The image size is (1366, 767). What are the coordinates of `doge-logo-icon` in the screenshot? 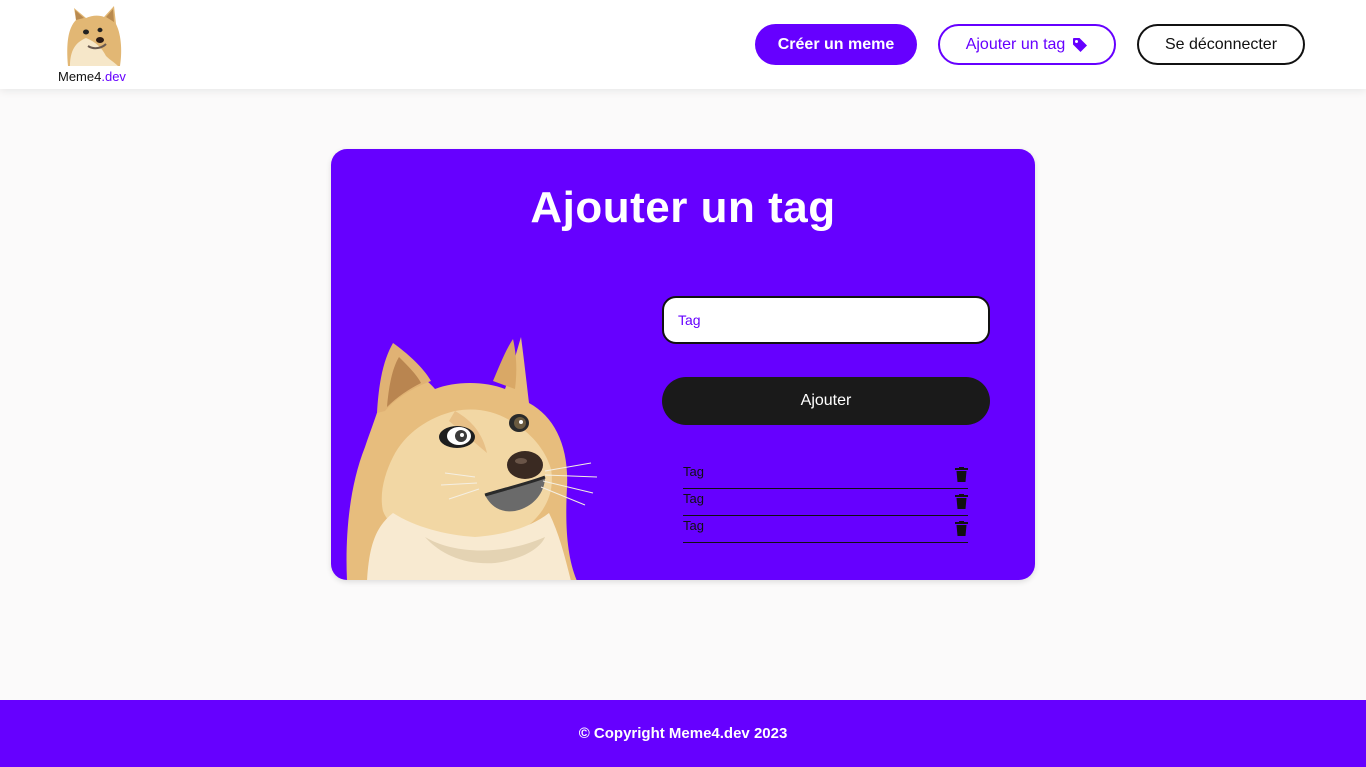 It's located at (94, 36).